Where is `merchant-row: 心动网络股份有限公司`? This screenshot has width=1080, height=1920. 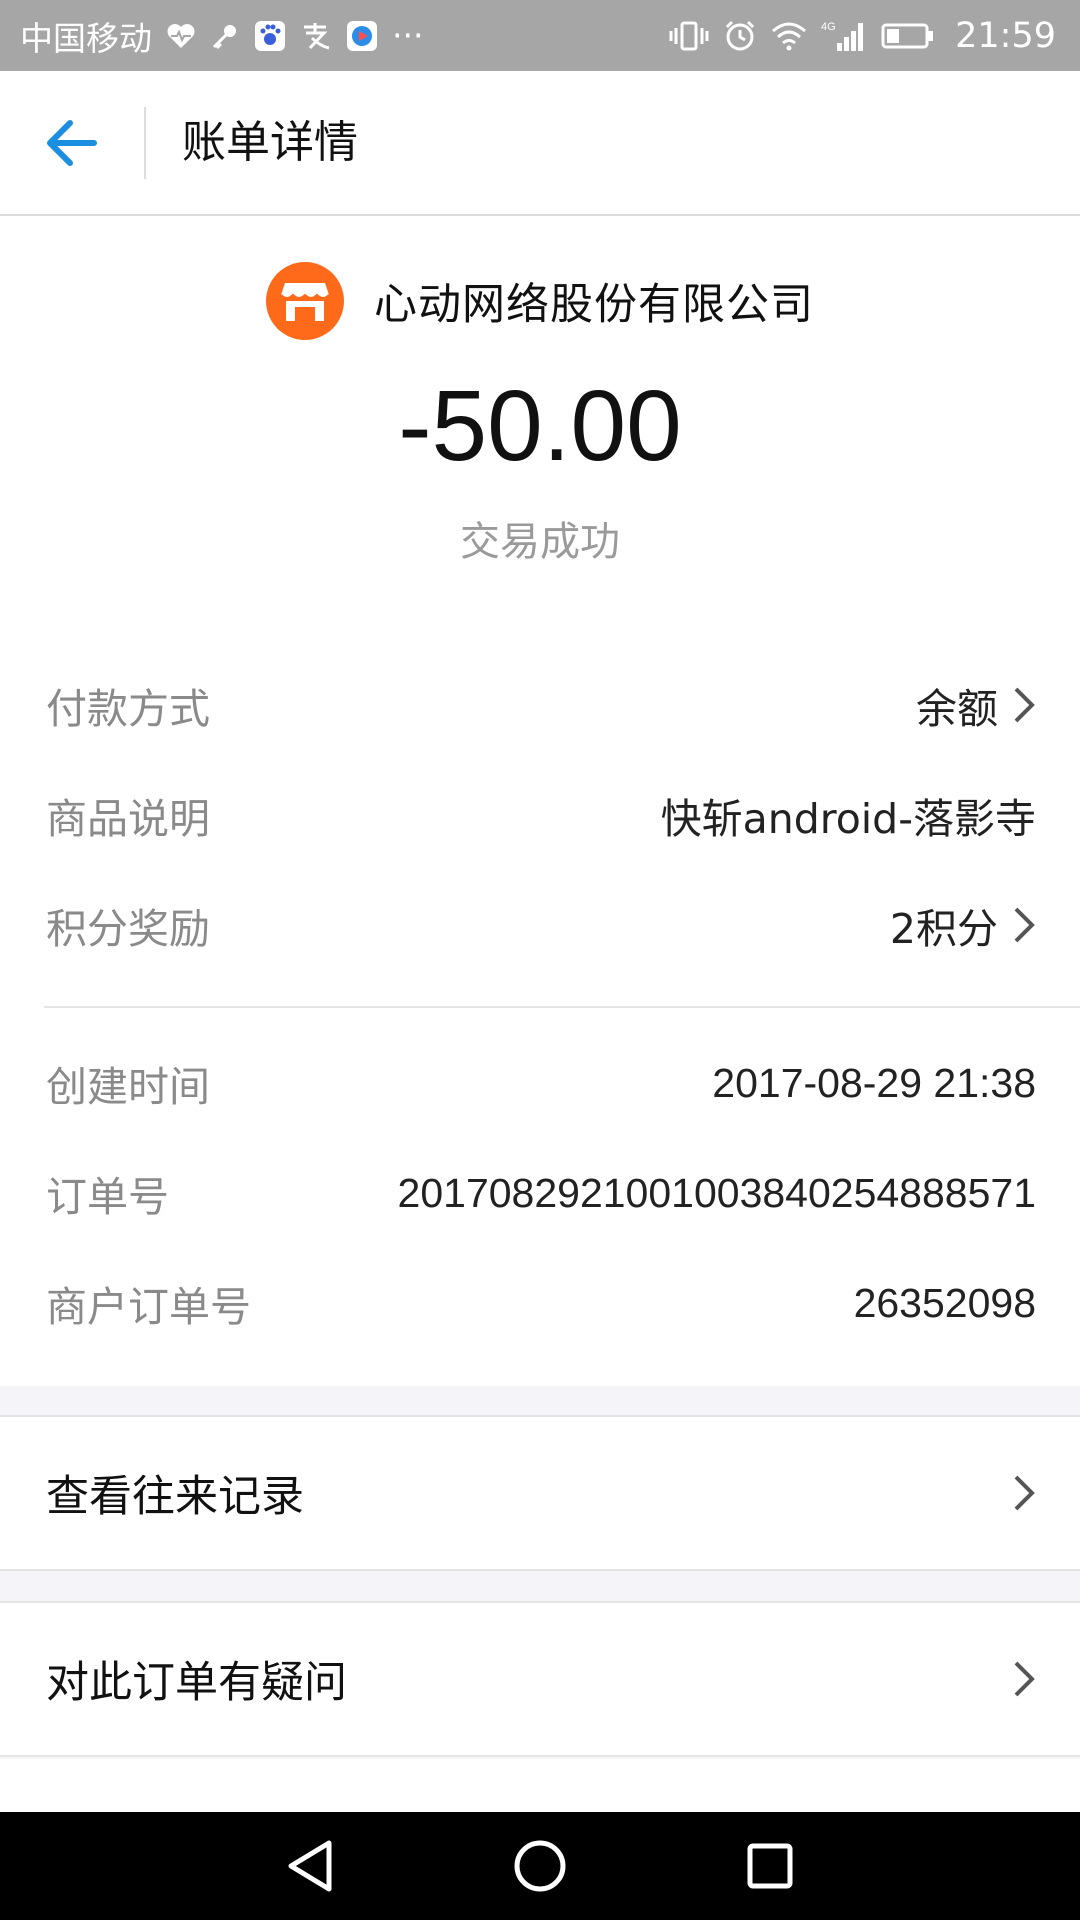 merchant-row: 心动网络股份有限公司 is located at coordinates (540, 301).